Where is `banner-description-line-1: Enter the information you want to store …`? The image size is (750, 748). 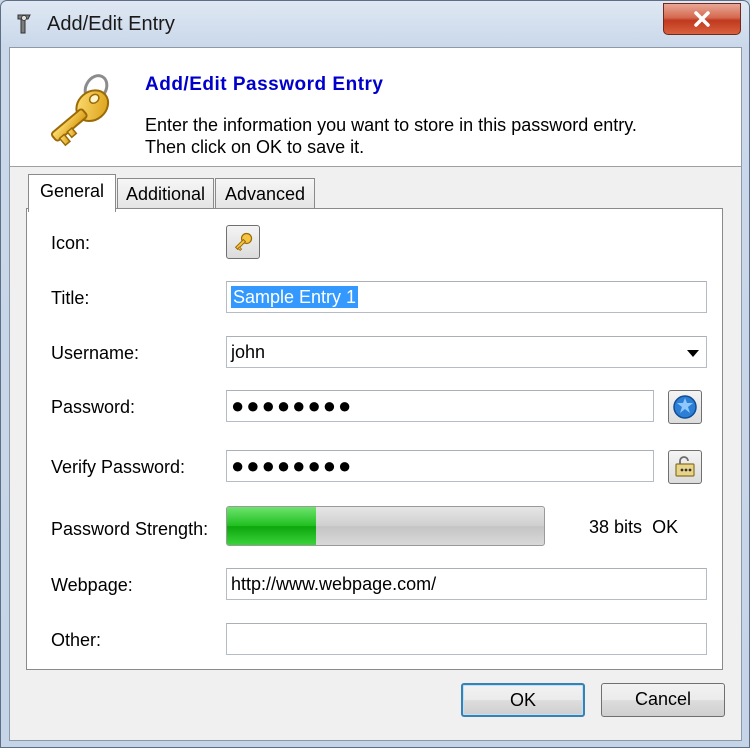 banner-description-line-1: Enter the information you want to store … is located at coordinates (391, 125).